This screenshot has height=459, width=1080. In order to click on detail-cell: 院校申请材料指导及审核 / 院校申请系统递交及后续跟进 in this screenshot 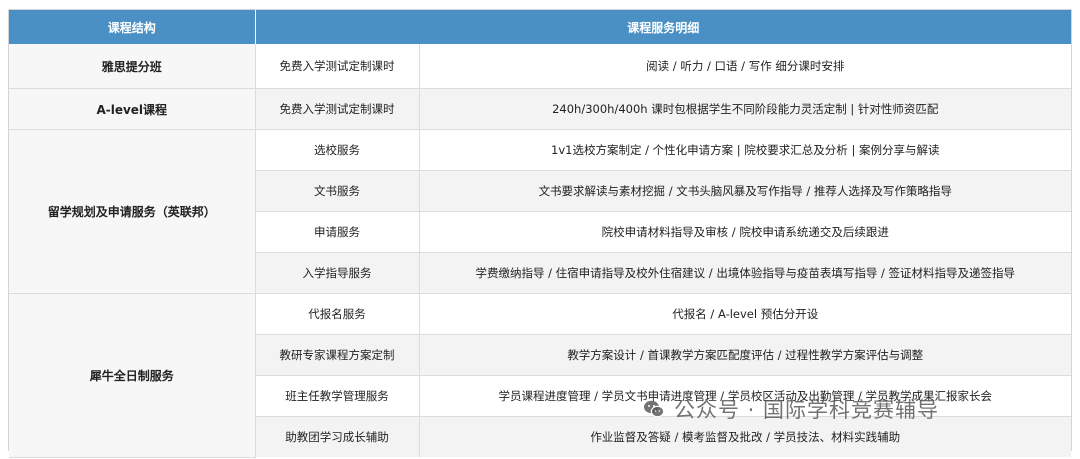, I will do `click(745, 232)`.